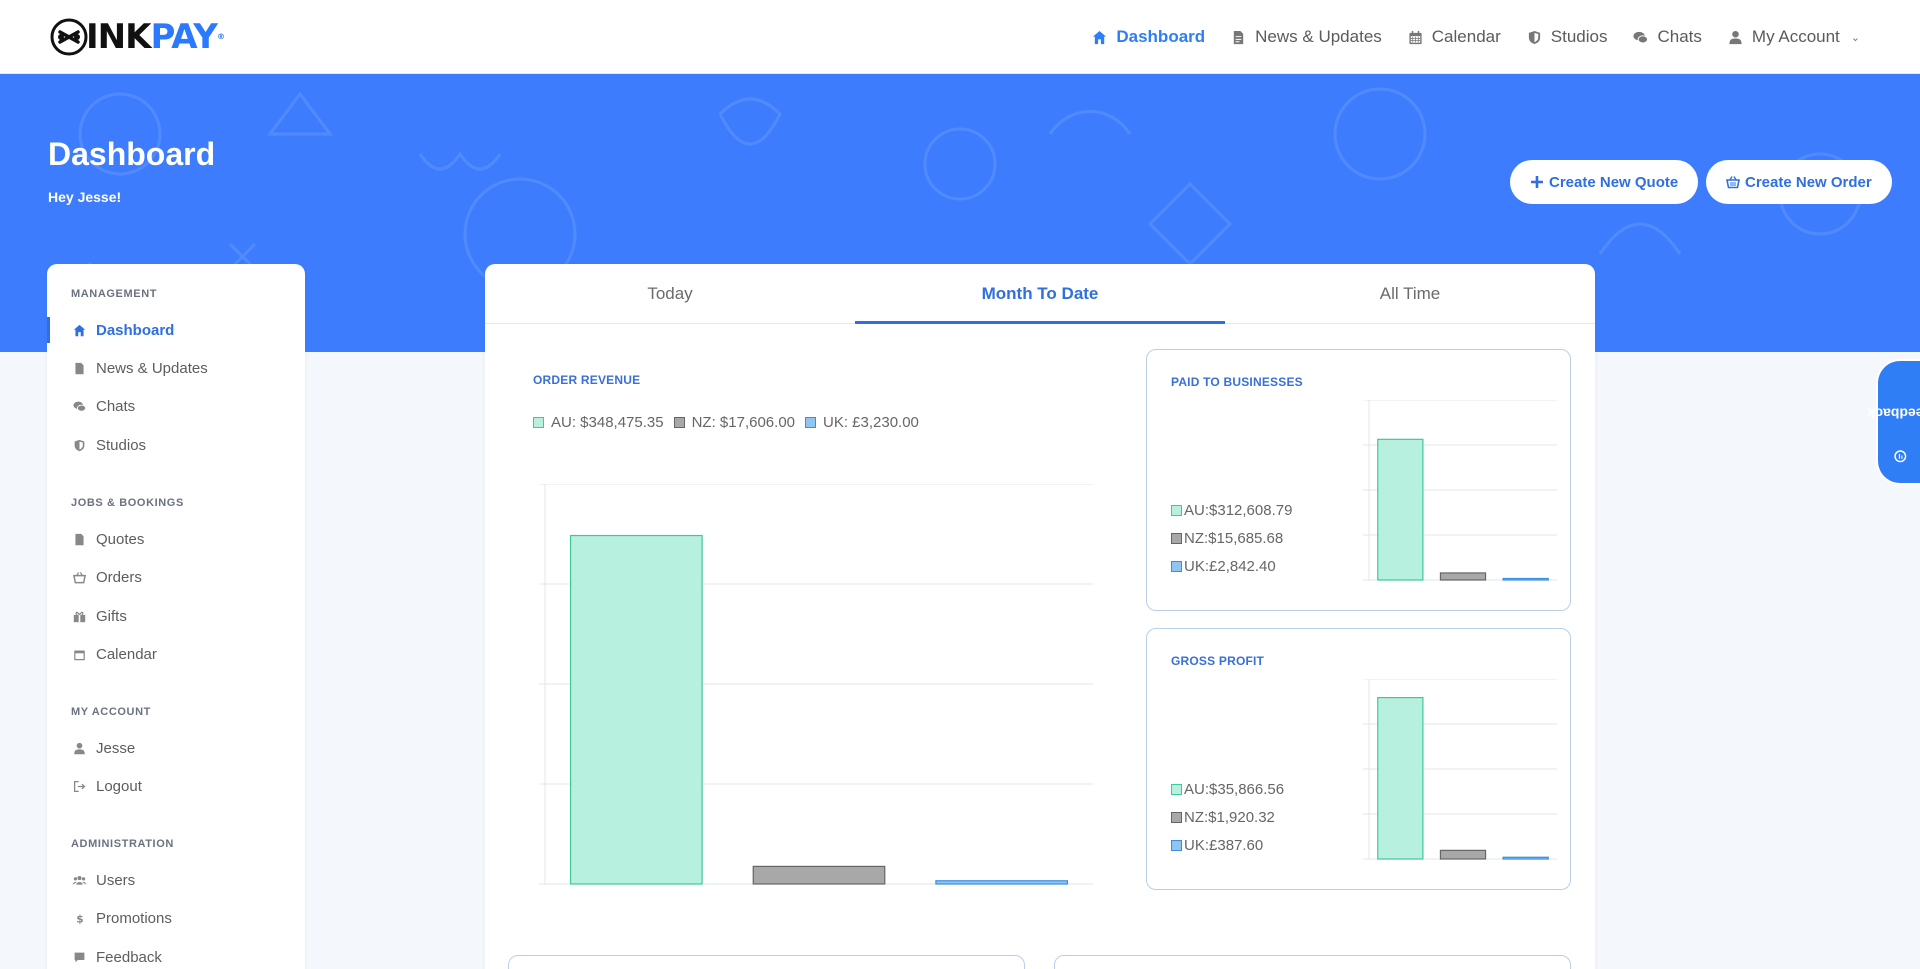 The image size is (1920, 969). What do you see at coordinates (766, 962) in the screenshot?
I see `bottom-card-left` at bounding box center [766, 962].